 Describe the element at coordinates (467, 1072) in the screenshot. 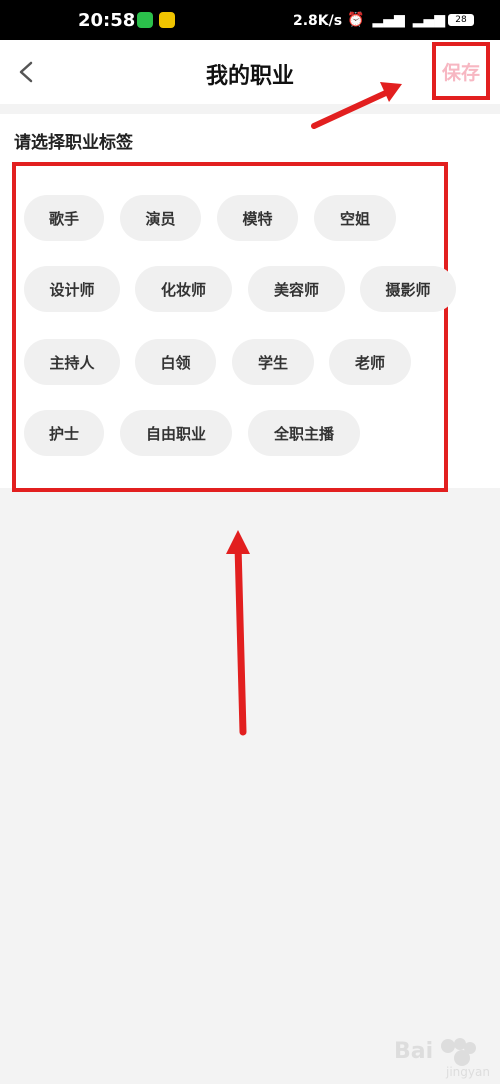

I see `svg-text: jingyan` at that location.